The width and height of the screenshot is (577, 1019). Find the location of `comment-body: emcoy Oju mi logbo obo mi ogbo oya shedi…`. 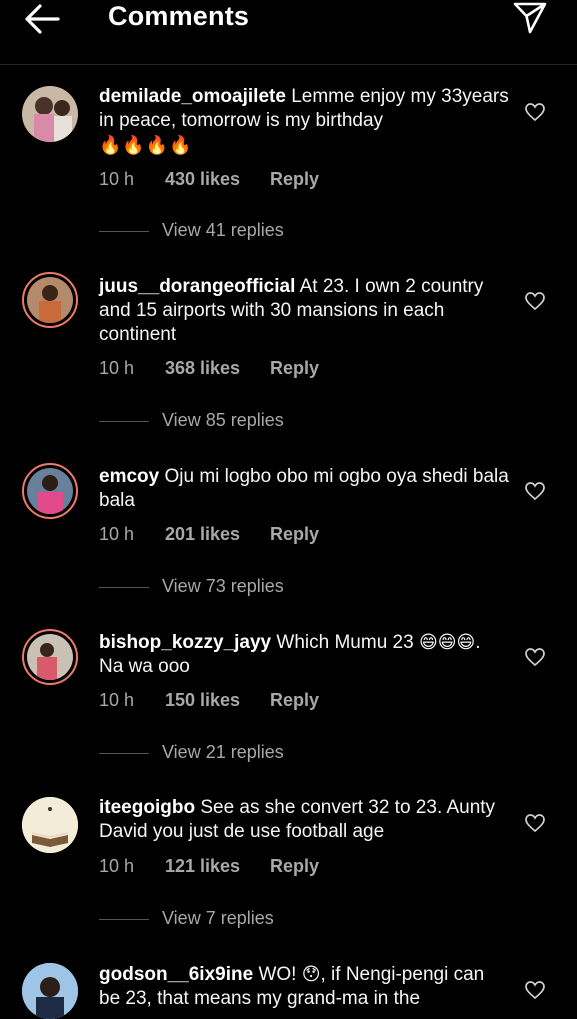

comment-body: emcoy Oju mi logbo obo mi ogbo oya shedi… is located at coordinates (304, 489).